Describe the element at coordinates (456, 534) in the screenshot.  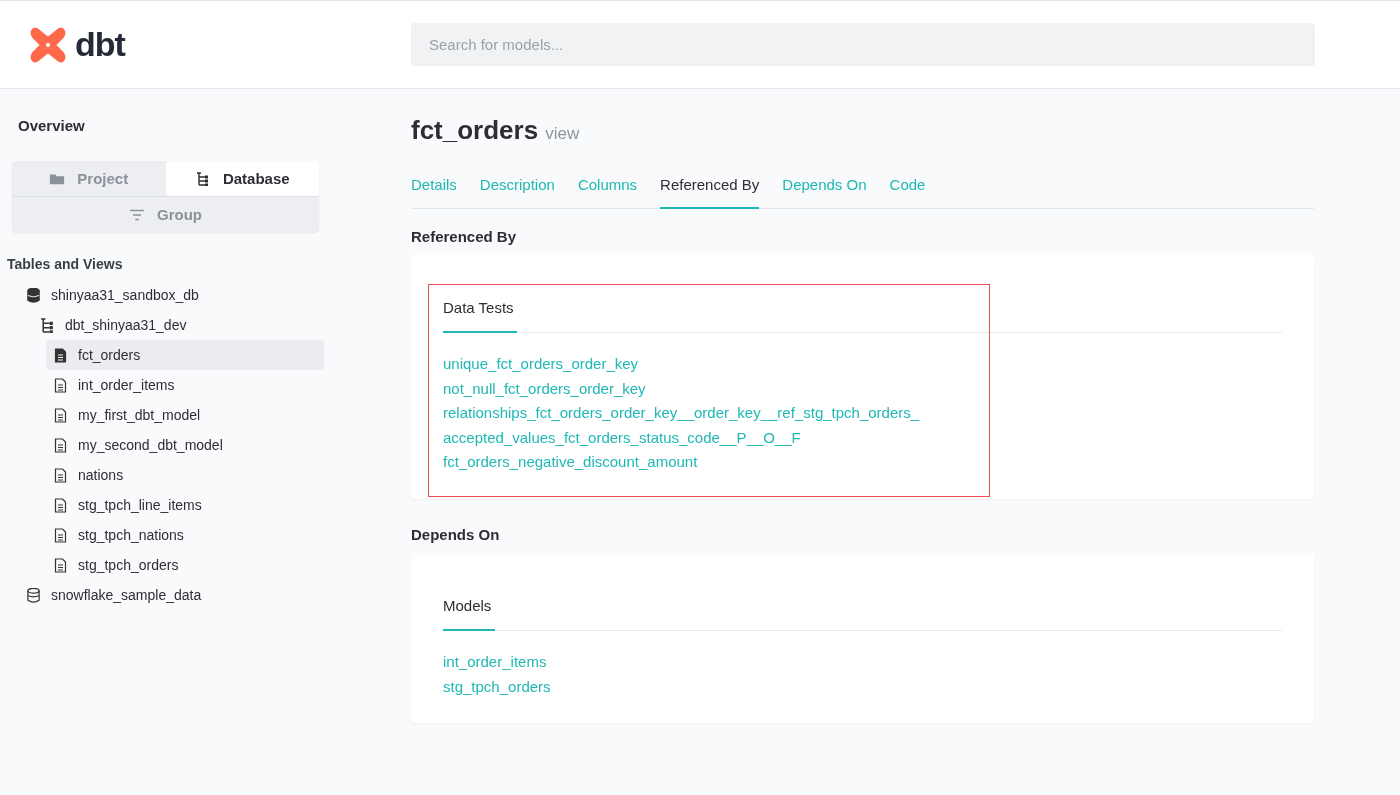
I see `section-heading: Depends On` at that location.